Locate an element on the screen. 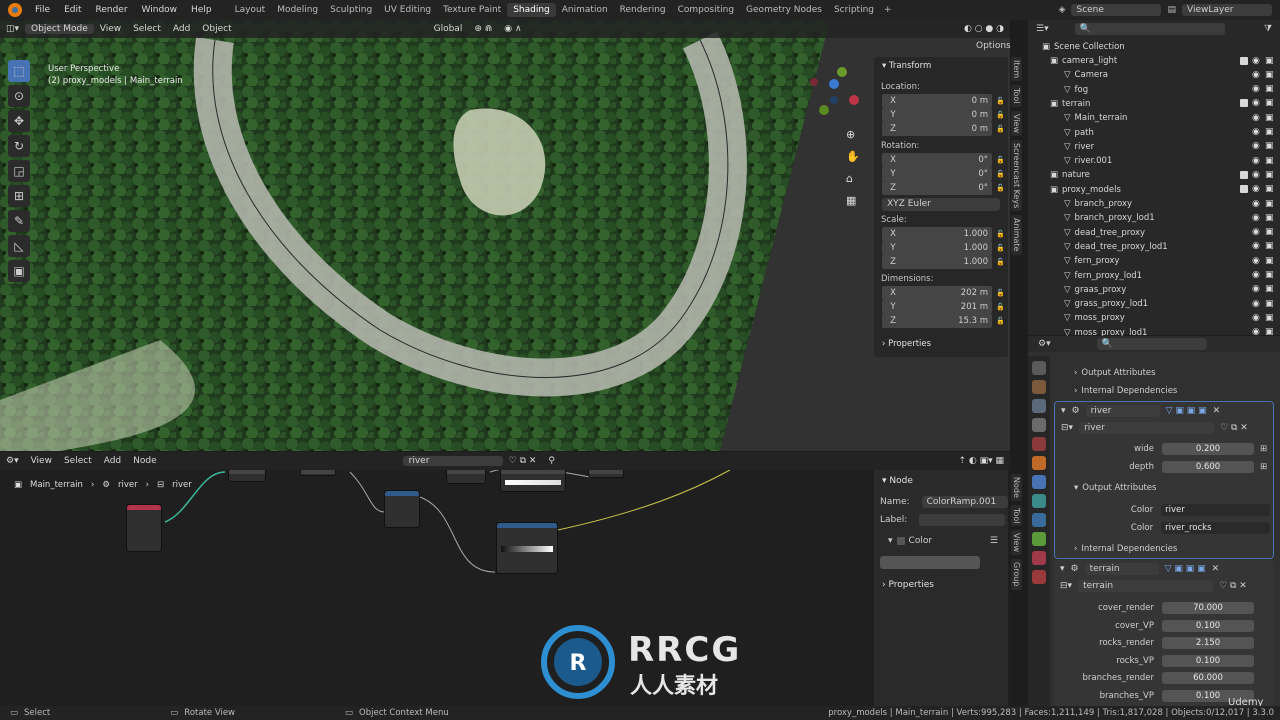 This screenshot has width=1280, height=720. dim-z-field: Z 15.3 m 🔓 is located at coordinates (943, 321).